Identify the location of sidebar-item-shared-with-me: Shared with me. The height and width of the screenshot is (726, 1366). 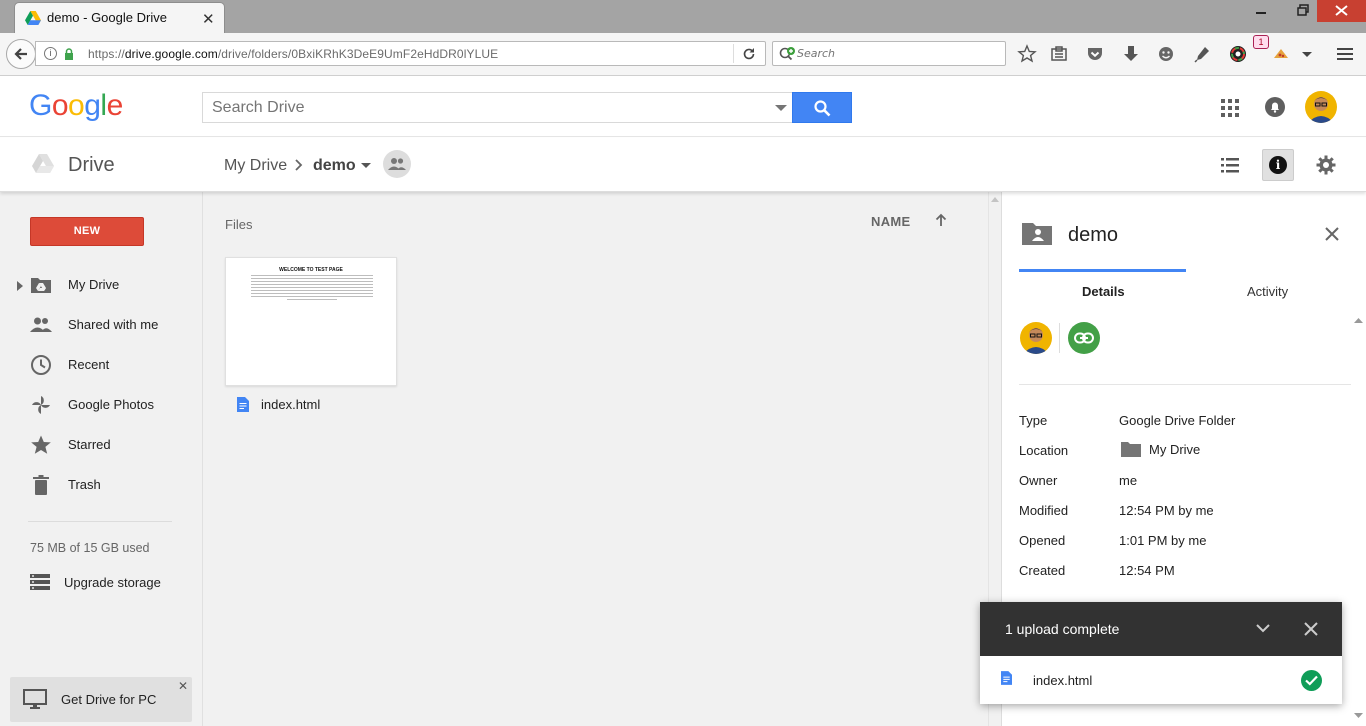
(100, 325).